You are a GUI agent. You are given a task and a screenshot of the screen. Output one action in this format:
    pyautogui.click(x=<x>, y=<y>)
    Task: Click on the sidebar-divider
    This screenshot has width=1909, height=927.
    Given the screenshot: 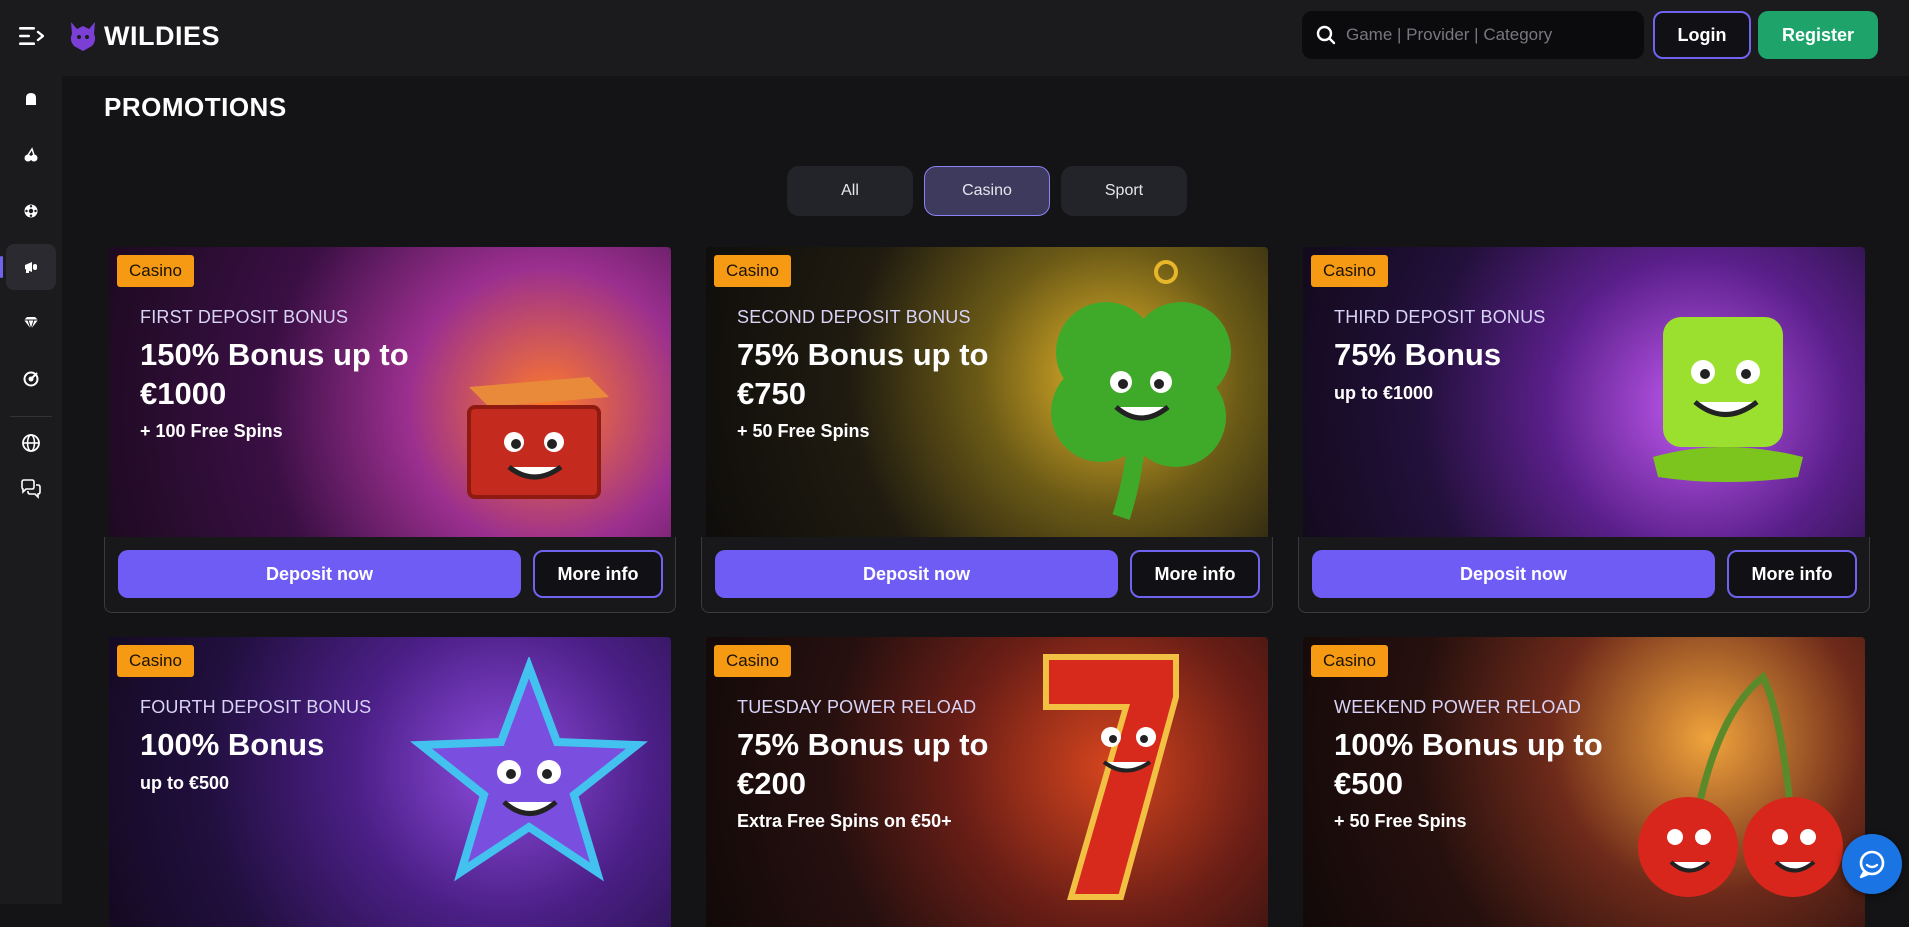 What is the action you would take?
    pyautogui.click(x=31, y=416)
    